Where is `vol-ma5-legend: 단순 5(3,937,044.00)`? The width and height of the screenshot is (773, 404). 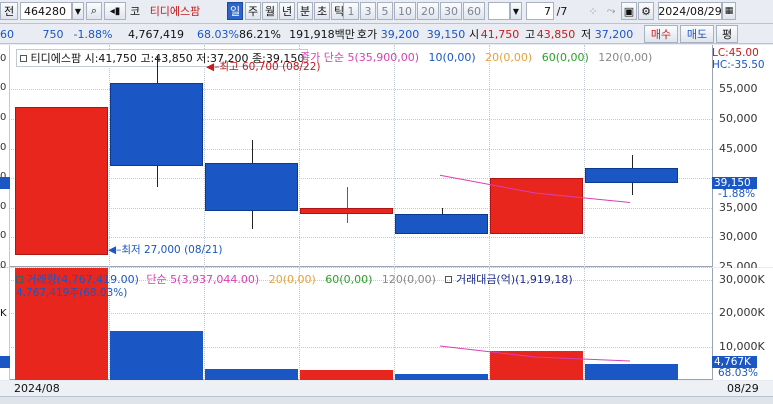 vol-ma5-legend: 단순 5(3,937,044.00) is located at coordinates (203, 279).